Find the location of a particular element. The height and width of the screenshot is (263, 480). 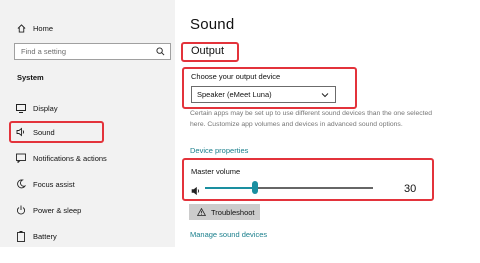

search-placeholder: Find a setting is located at coordinates (44, 51).